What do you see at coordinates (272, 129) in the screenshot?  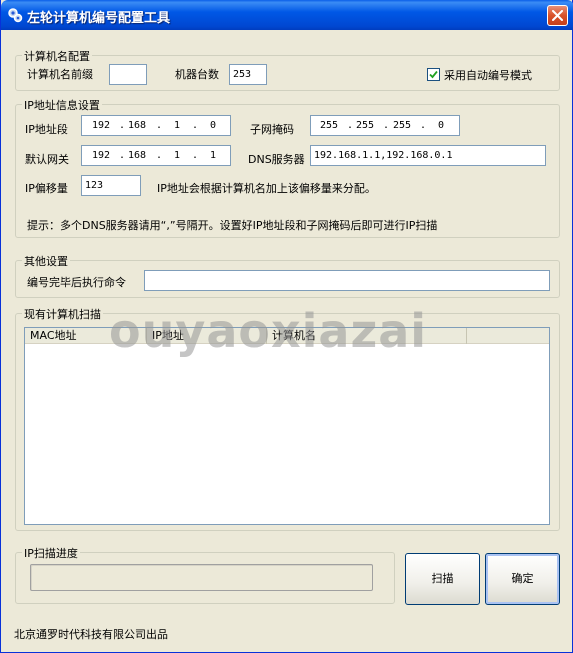 I see `mask-label: 子网掩码` at bounding box center [272, 129].